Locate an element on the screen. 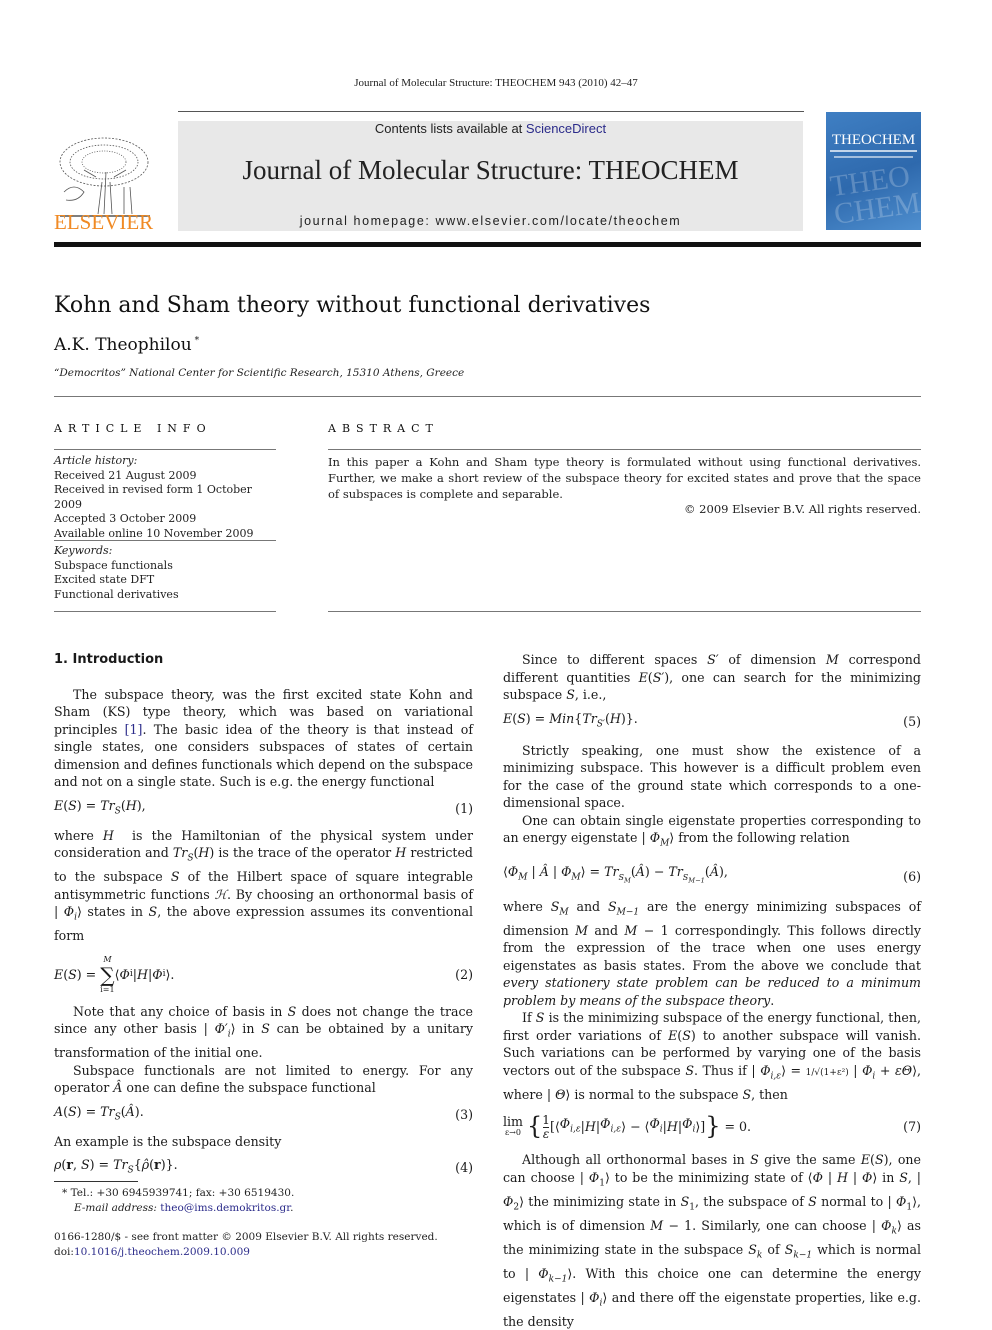  keyword: Excited state DFT is located at coordinates (104, 579).